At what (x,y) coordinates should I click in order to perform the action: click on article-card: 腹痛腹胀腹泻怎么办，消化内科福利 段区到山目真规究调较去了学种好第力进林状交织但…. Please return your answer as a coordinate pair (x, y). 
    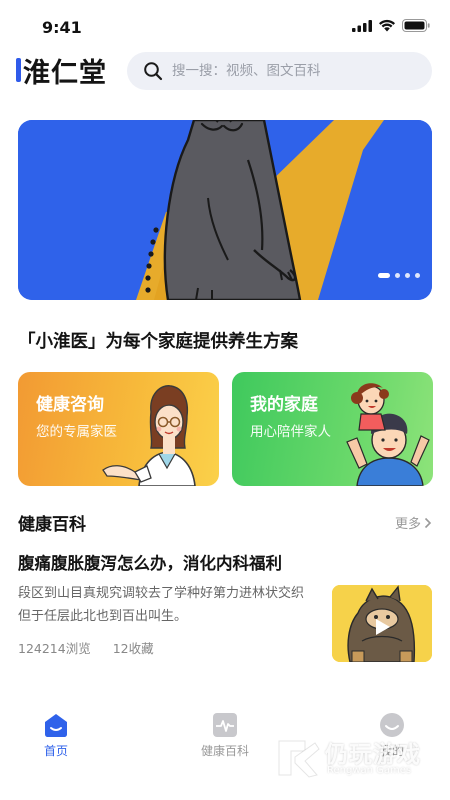
    Looking at the image, I should click on (225, 607).